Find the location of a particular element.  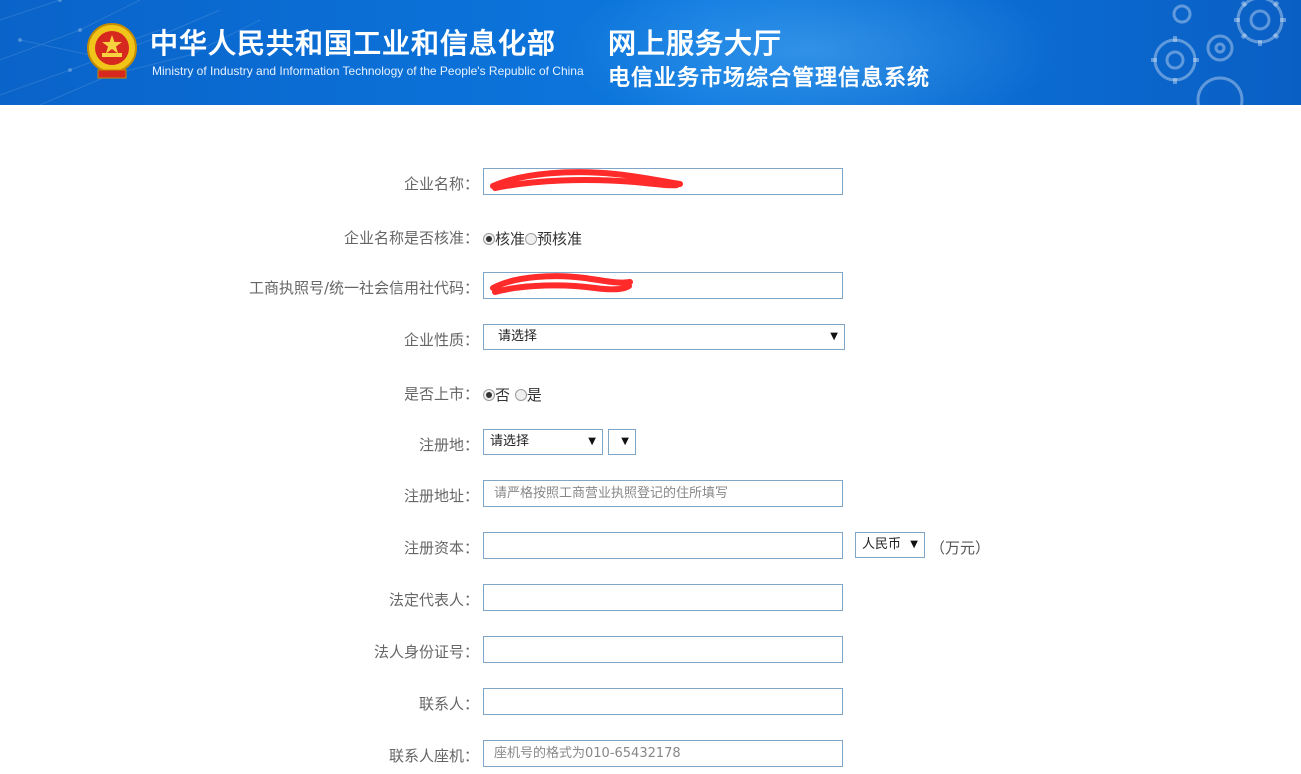

license-code-input is located at coordinates (663, 285).